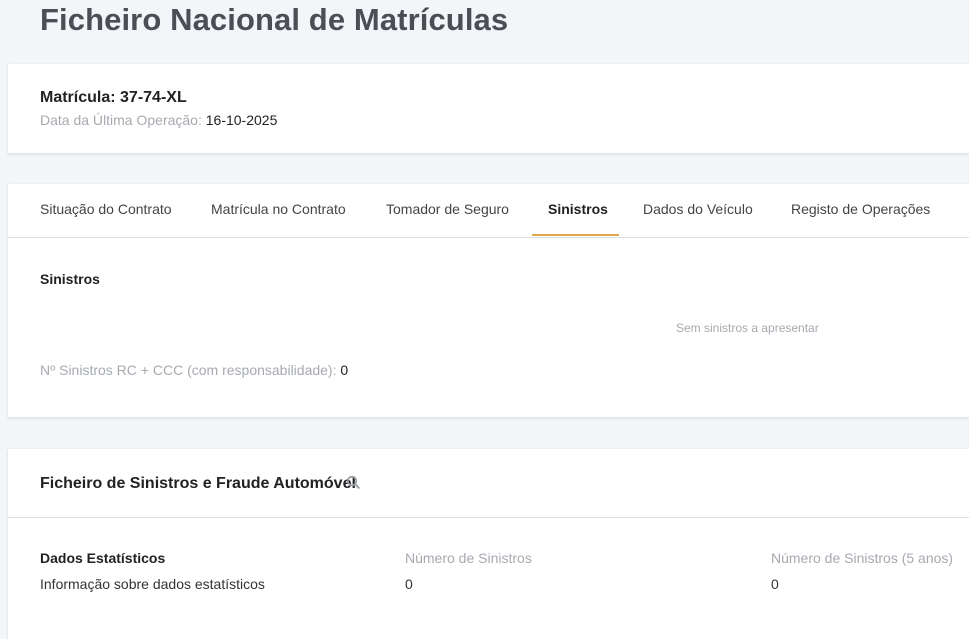  Describe the element at coordinates (468, 558) in the screenshot. I see `stats-col2-header: Número de Sinistros` at that location.